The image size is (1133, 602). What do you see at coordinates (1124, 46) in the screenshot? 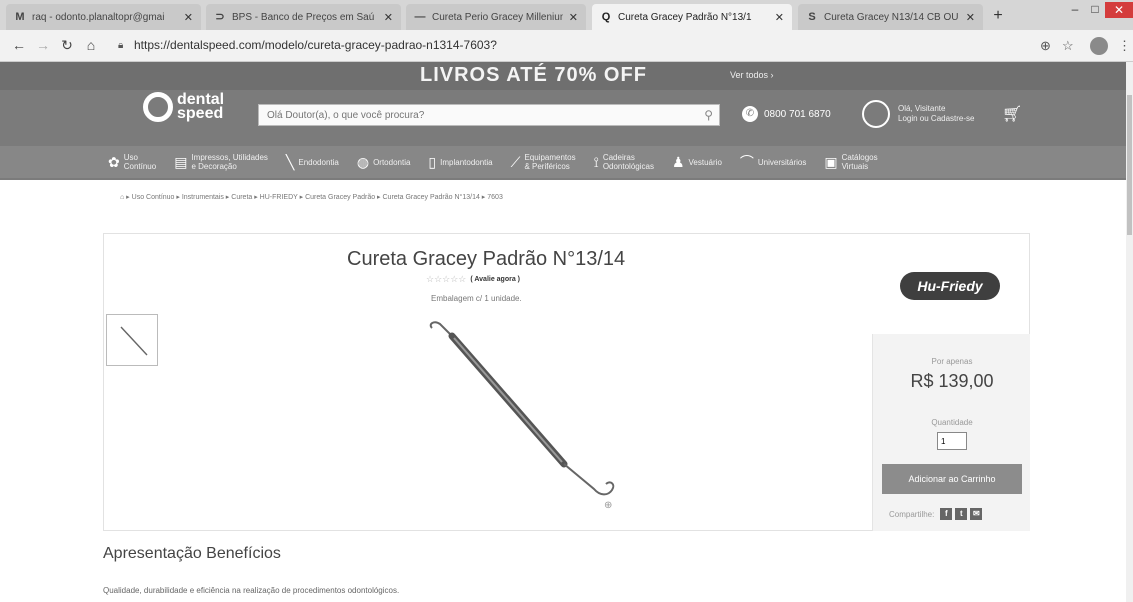
I see `menu-icon: ⋮` at bounding box center [1124, 46].